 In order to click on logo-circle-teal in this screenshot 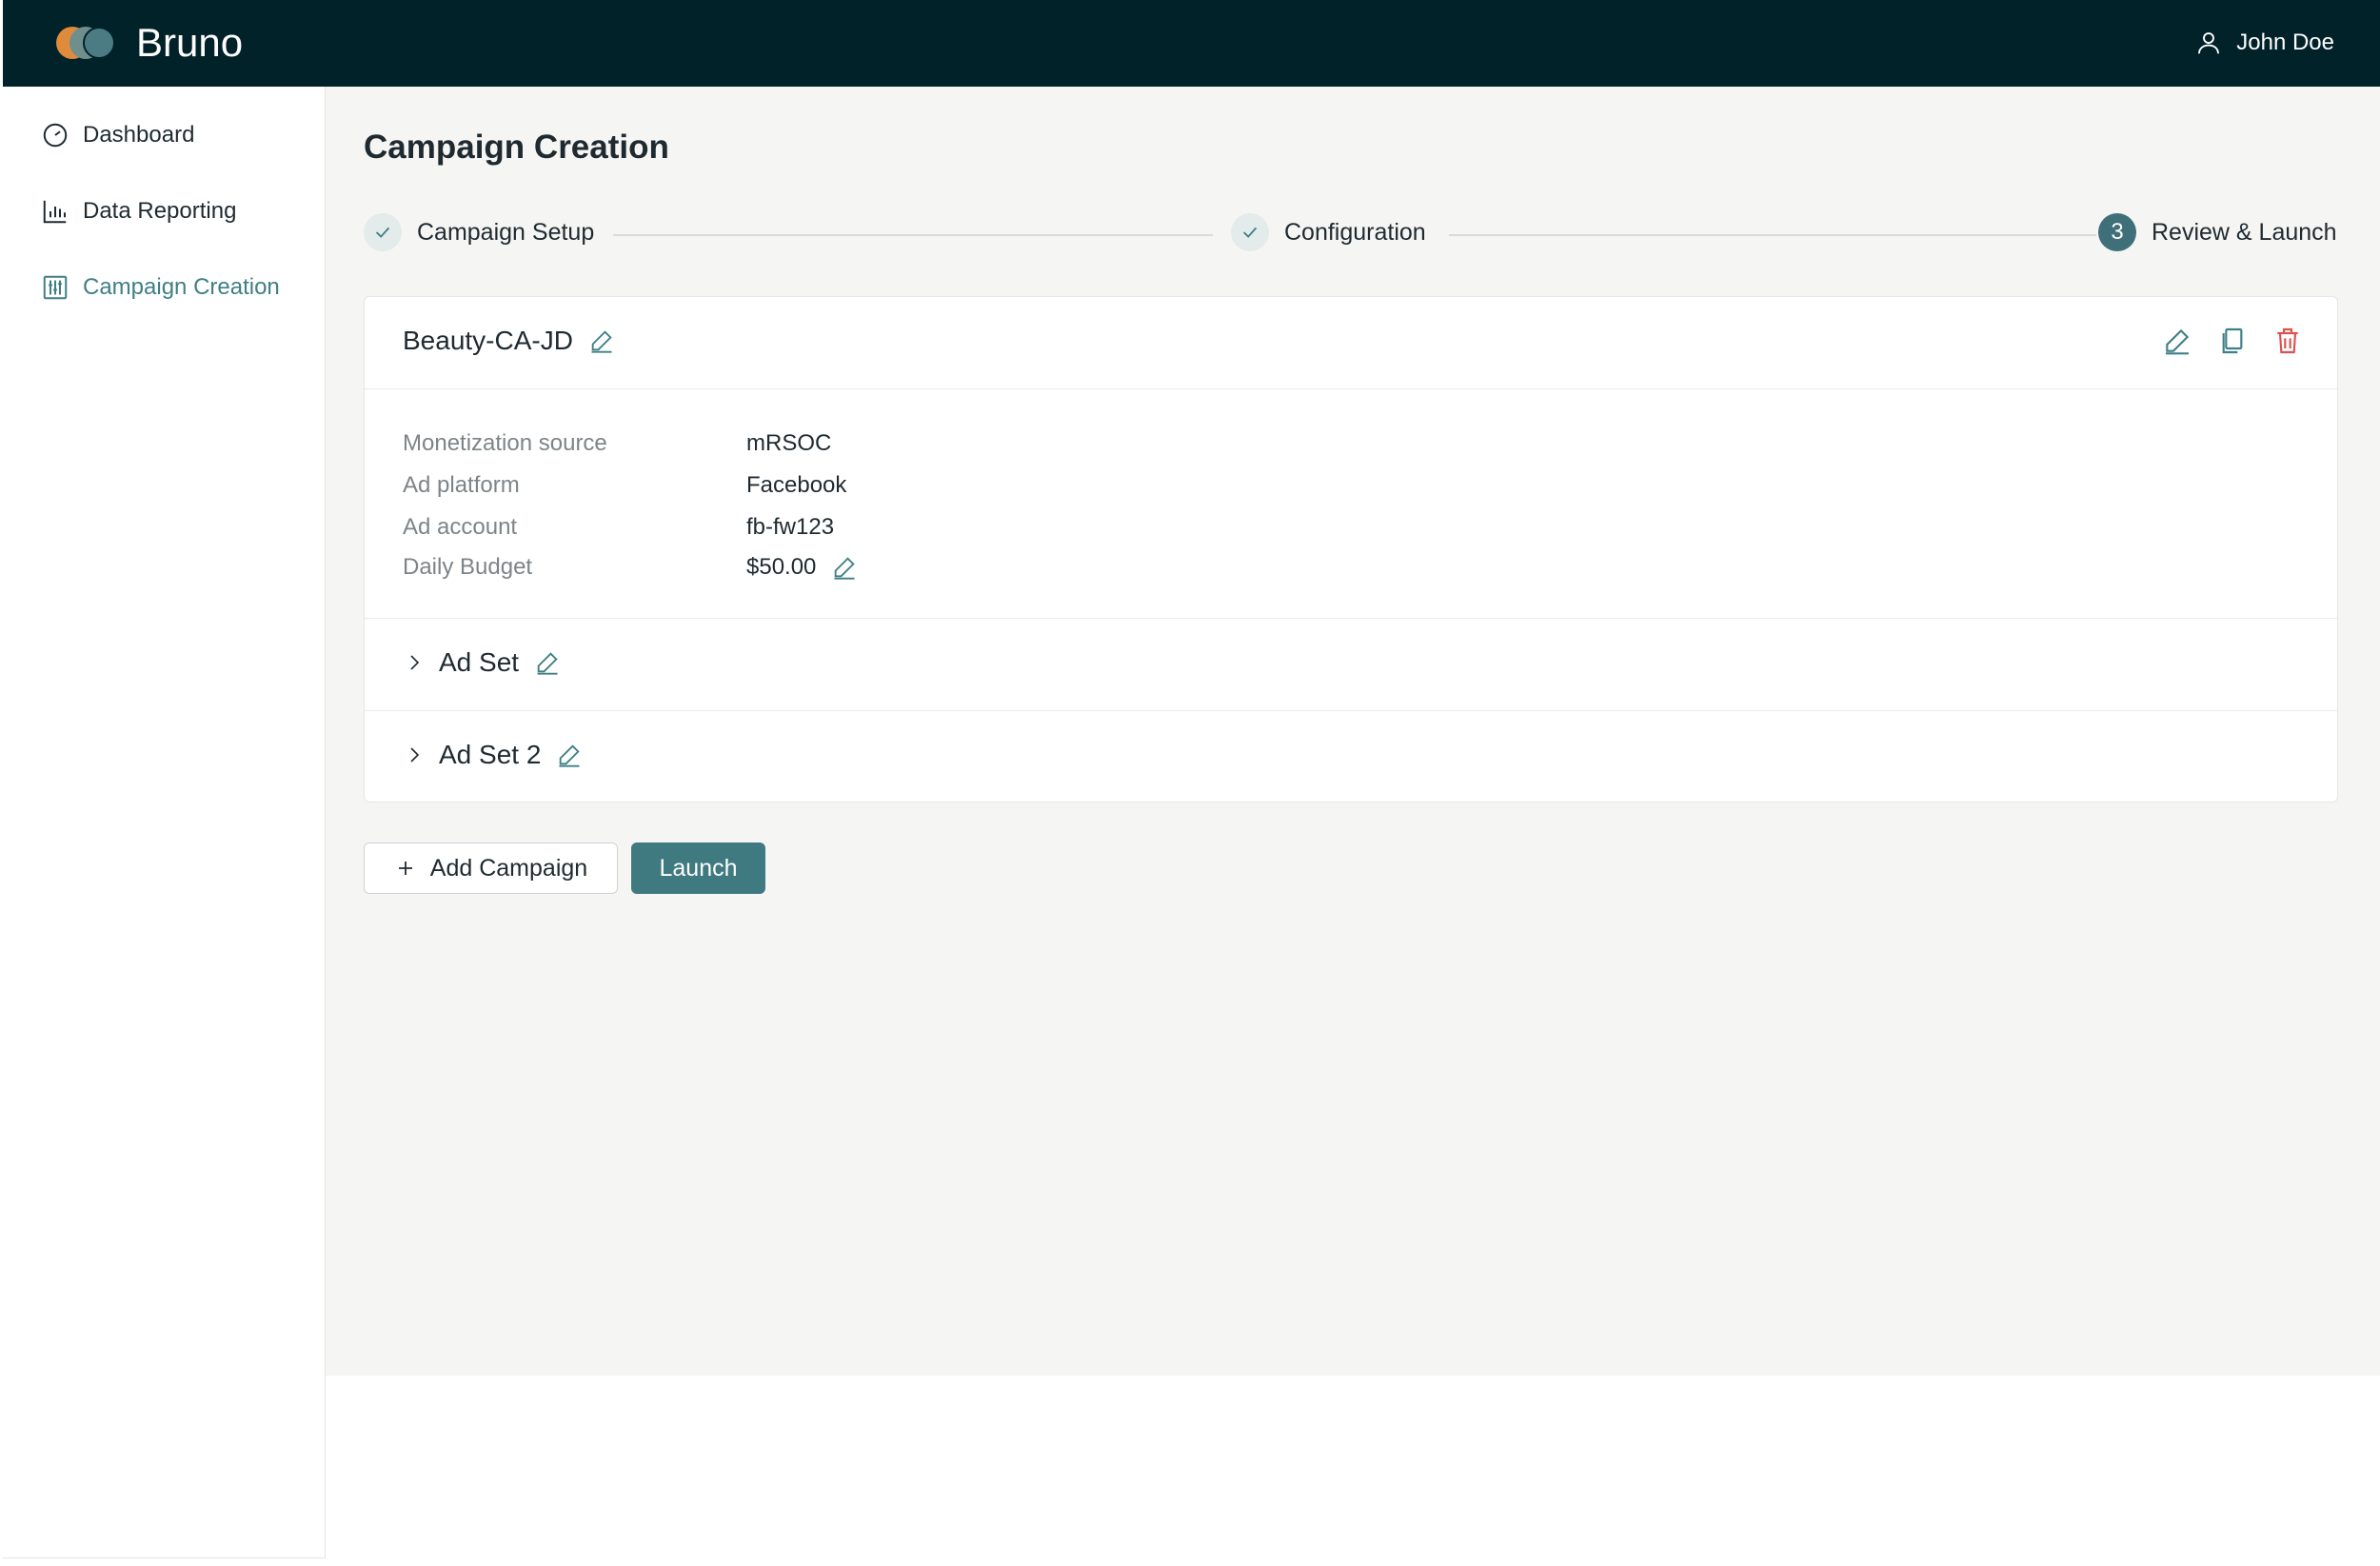, I will do `click(99, 43)`.